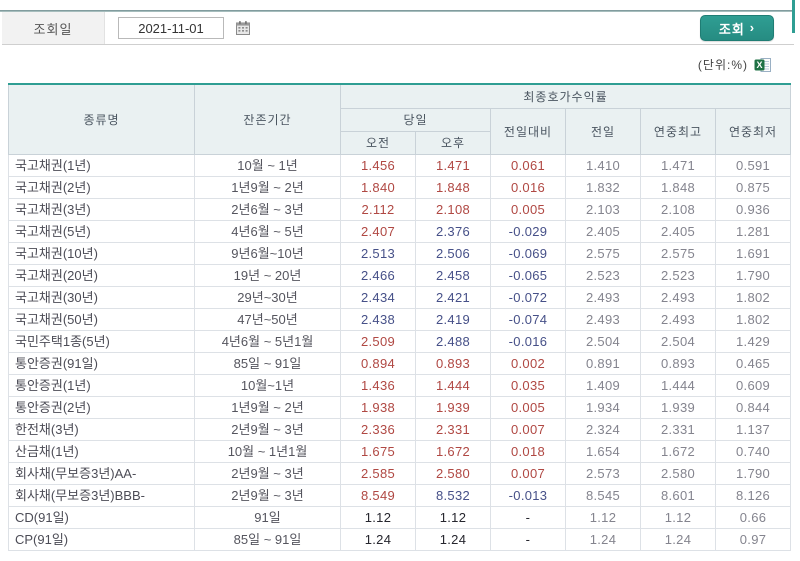 This screenshot has width=800, height=561. What do you see at coordinates (101, 231) in the screenshot?
I see `bond-name-cell: 국고채권(5년)` at bounding box center [101, 231].